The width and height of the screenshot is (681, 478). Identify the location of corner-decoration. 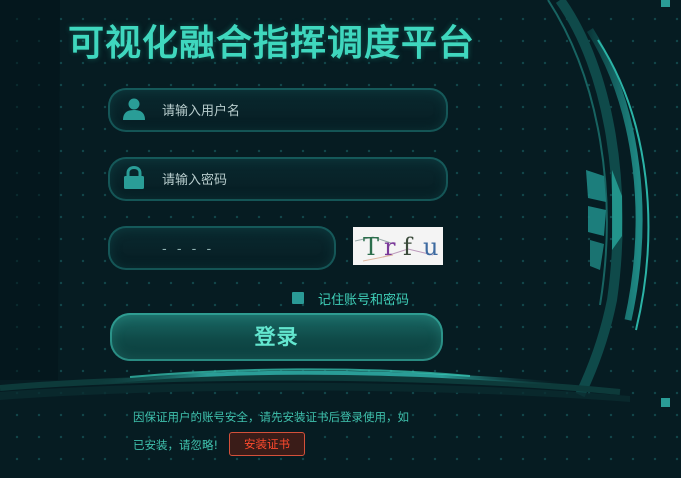
(665, 402).